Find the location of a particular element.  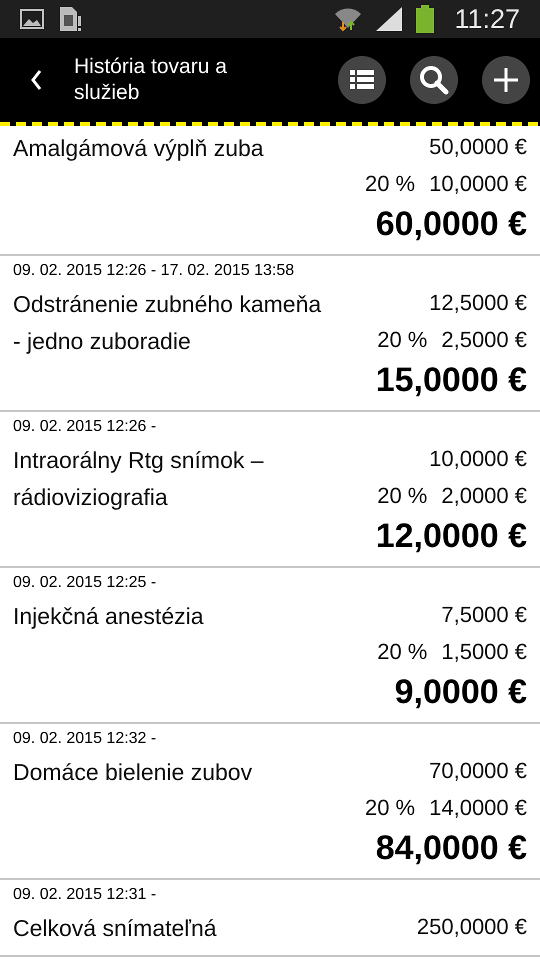

service-name: Injekčná anestézia is located at coordinates (168, 655).